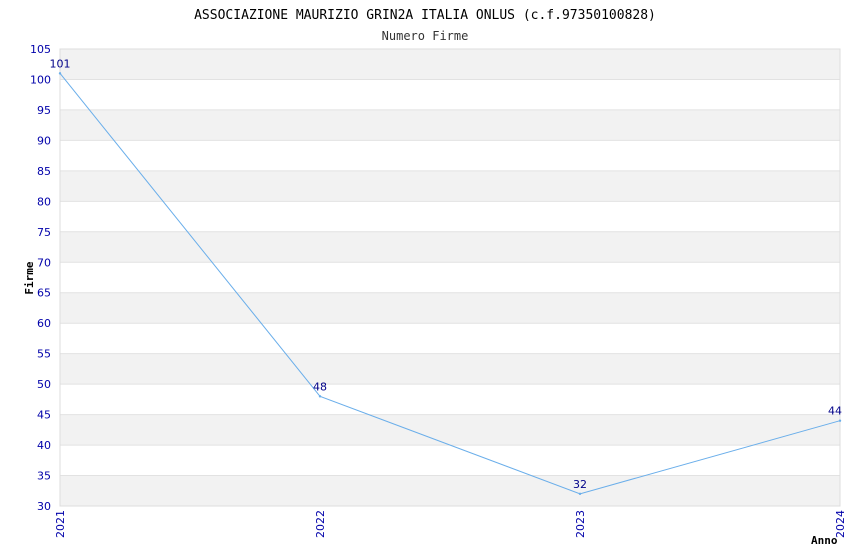 This screenshot has width=850, height=550. I want to click on y-tick-label: 40, so click(44, 445).